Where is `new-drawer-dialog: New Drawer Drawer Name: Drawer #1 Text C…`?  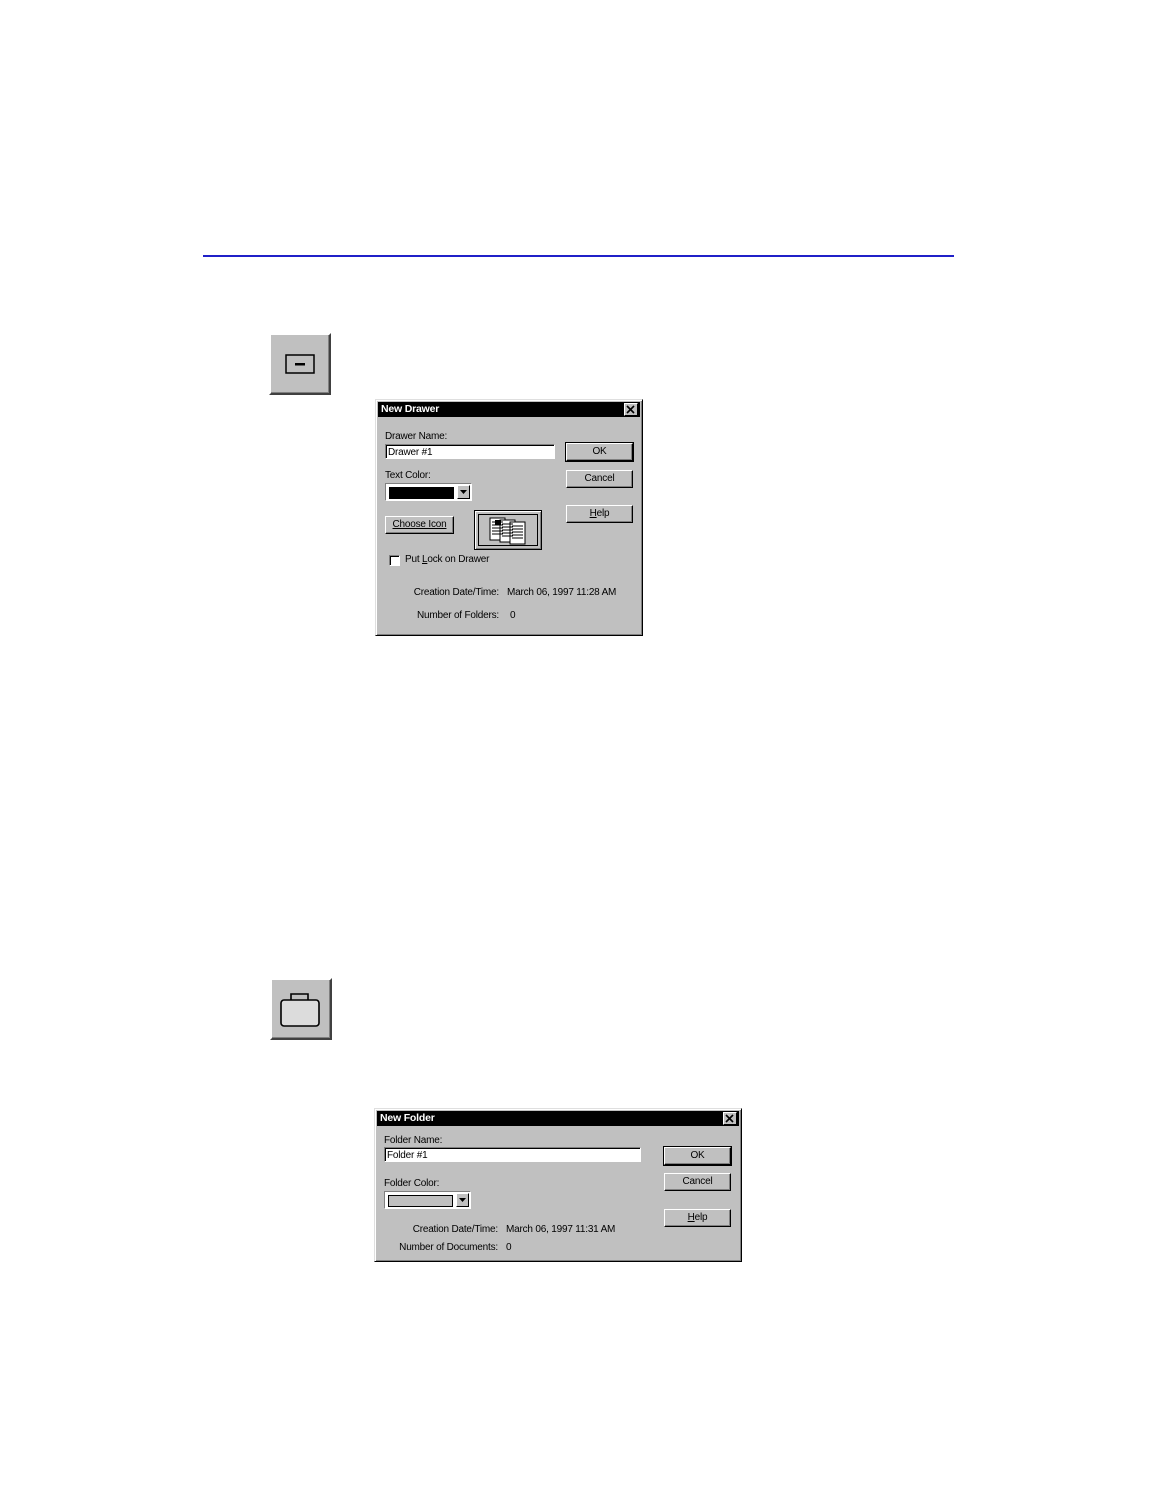 new-drawer-dialog: New Drawer Drawer Name: Drawer #1 Text C… is located at coordinates (509, 517).